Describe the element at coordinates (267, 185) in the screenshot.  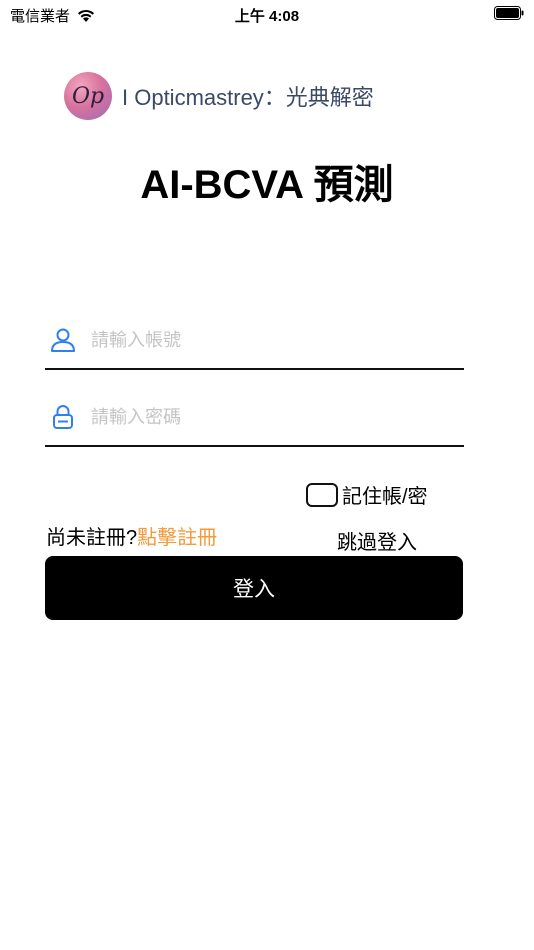
I see `page-title: AI-BCVA 預測` at that location.